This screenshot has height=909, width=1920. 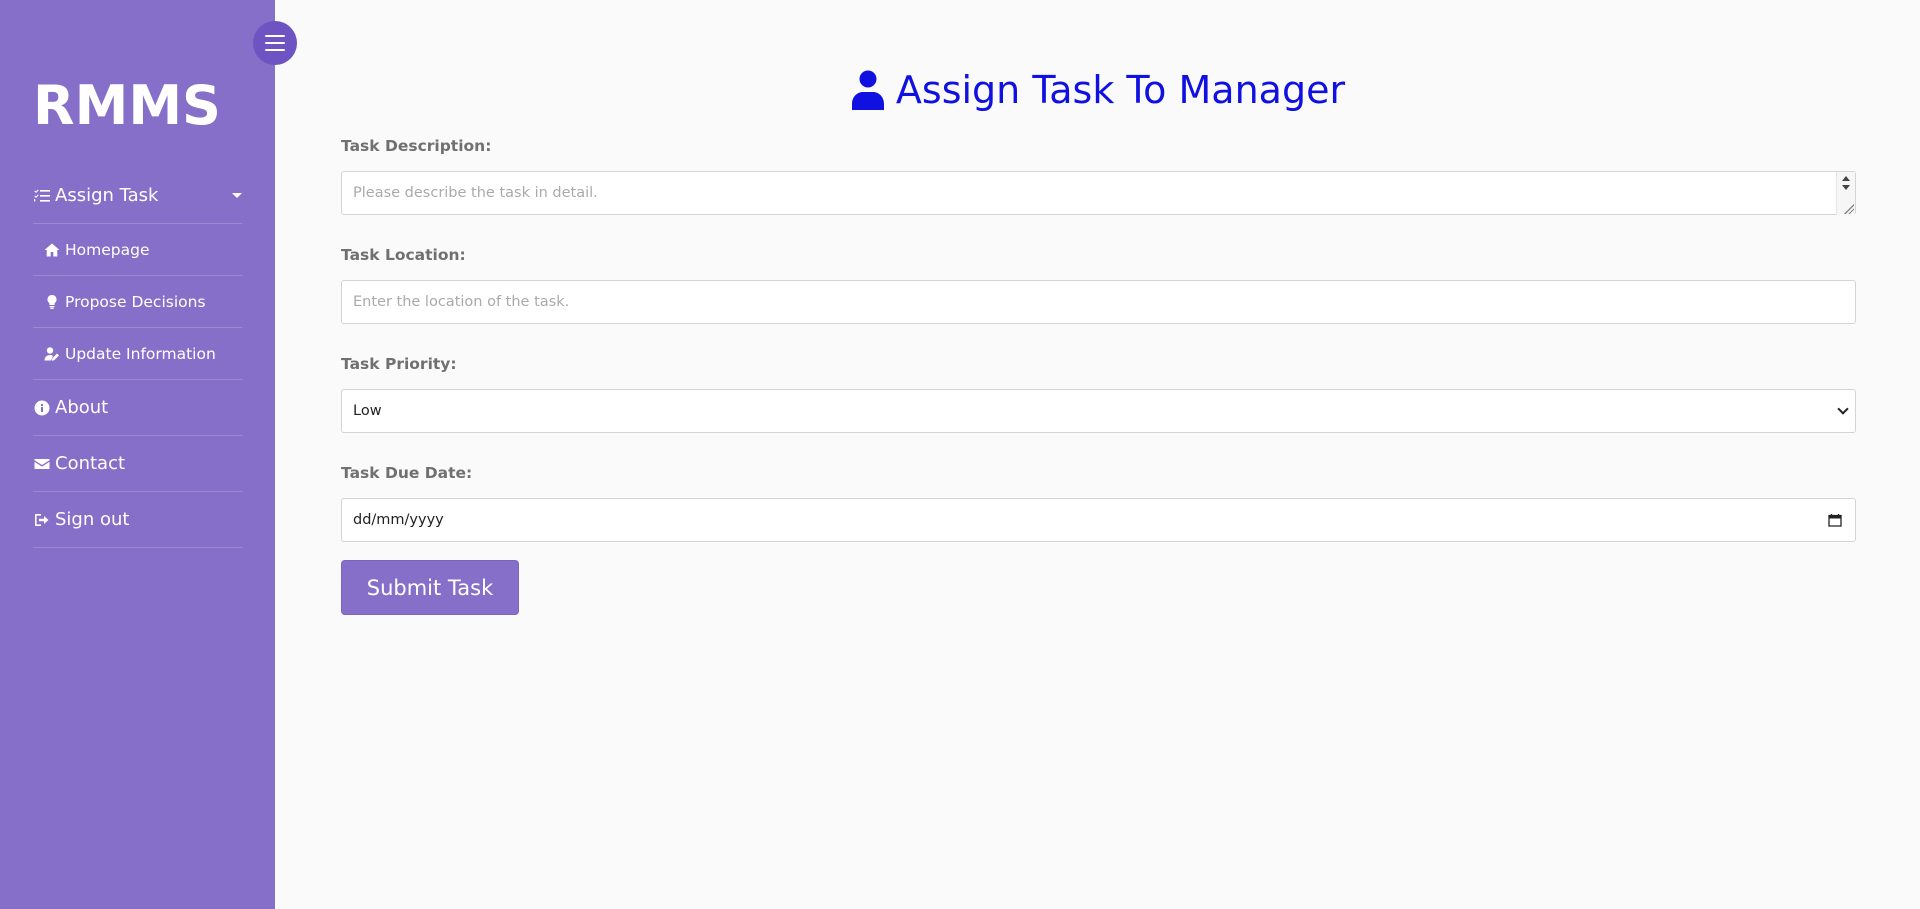 What do you see at coordinates (1098, 193) in the screenshot?
I see `task-description-field: Please describe the task in detail.` at bounding box center [1098, 193].